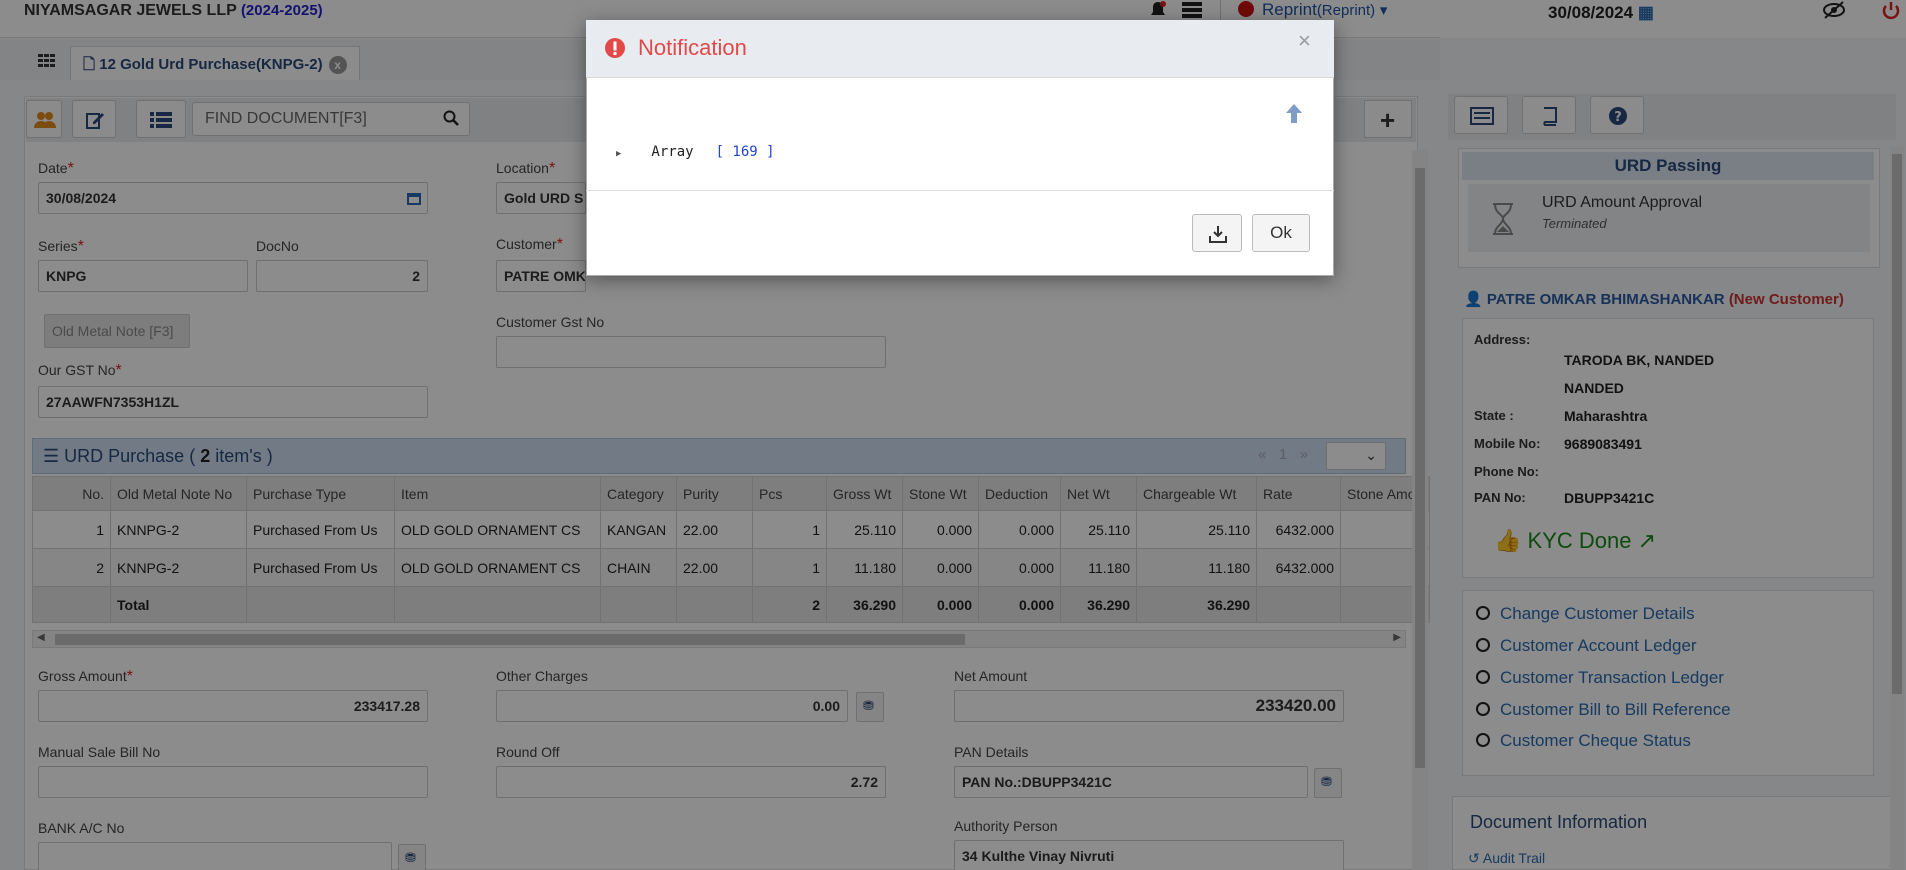 This screenshot has height=870, width=1906. Describe the element at coordinates (618, 154) in the screenshot. I see `expand-triangle-icon: ▶` at that location.